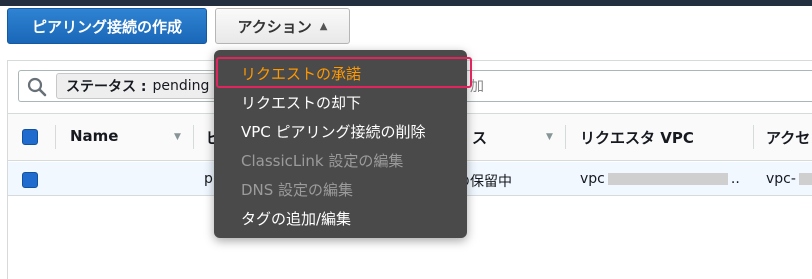  I want to click on search-trailing-text: 加, so click(477, 87).